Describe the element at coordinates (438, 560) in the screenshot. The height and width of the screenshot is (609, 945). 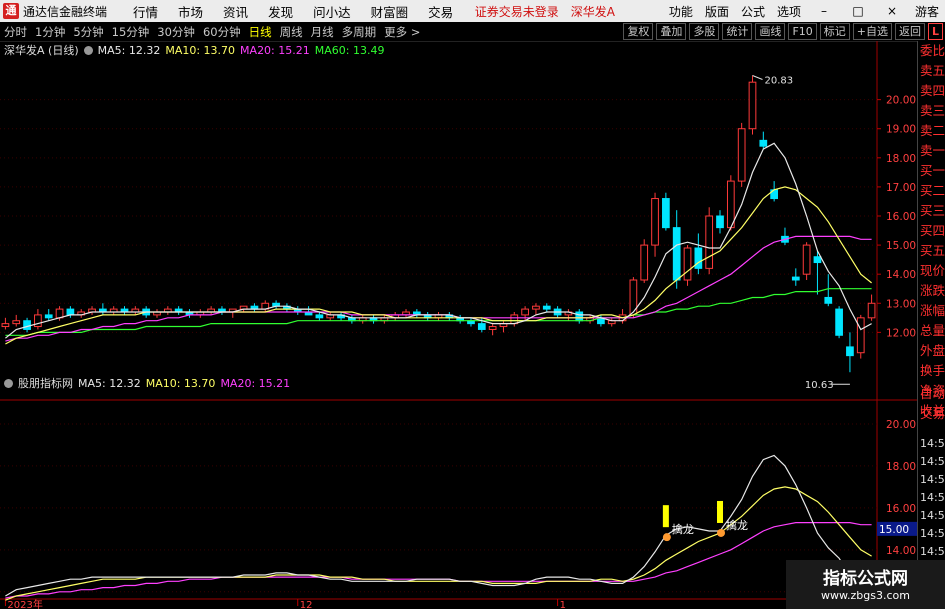
I see `sub-ma20-line` at that location.